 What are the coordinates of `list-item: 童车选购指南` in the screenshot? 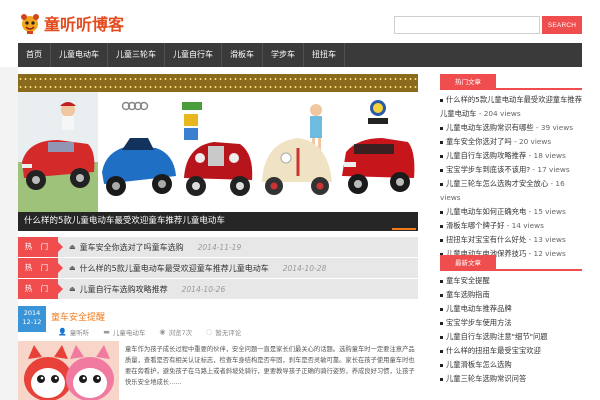 It's located at (511, 295).